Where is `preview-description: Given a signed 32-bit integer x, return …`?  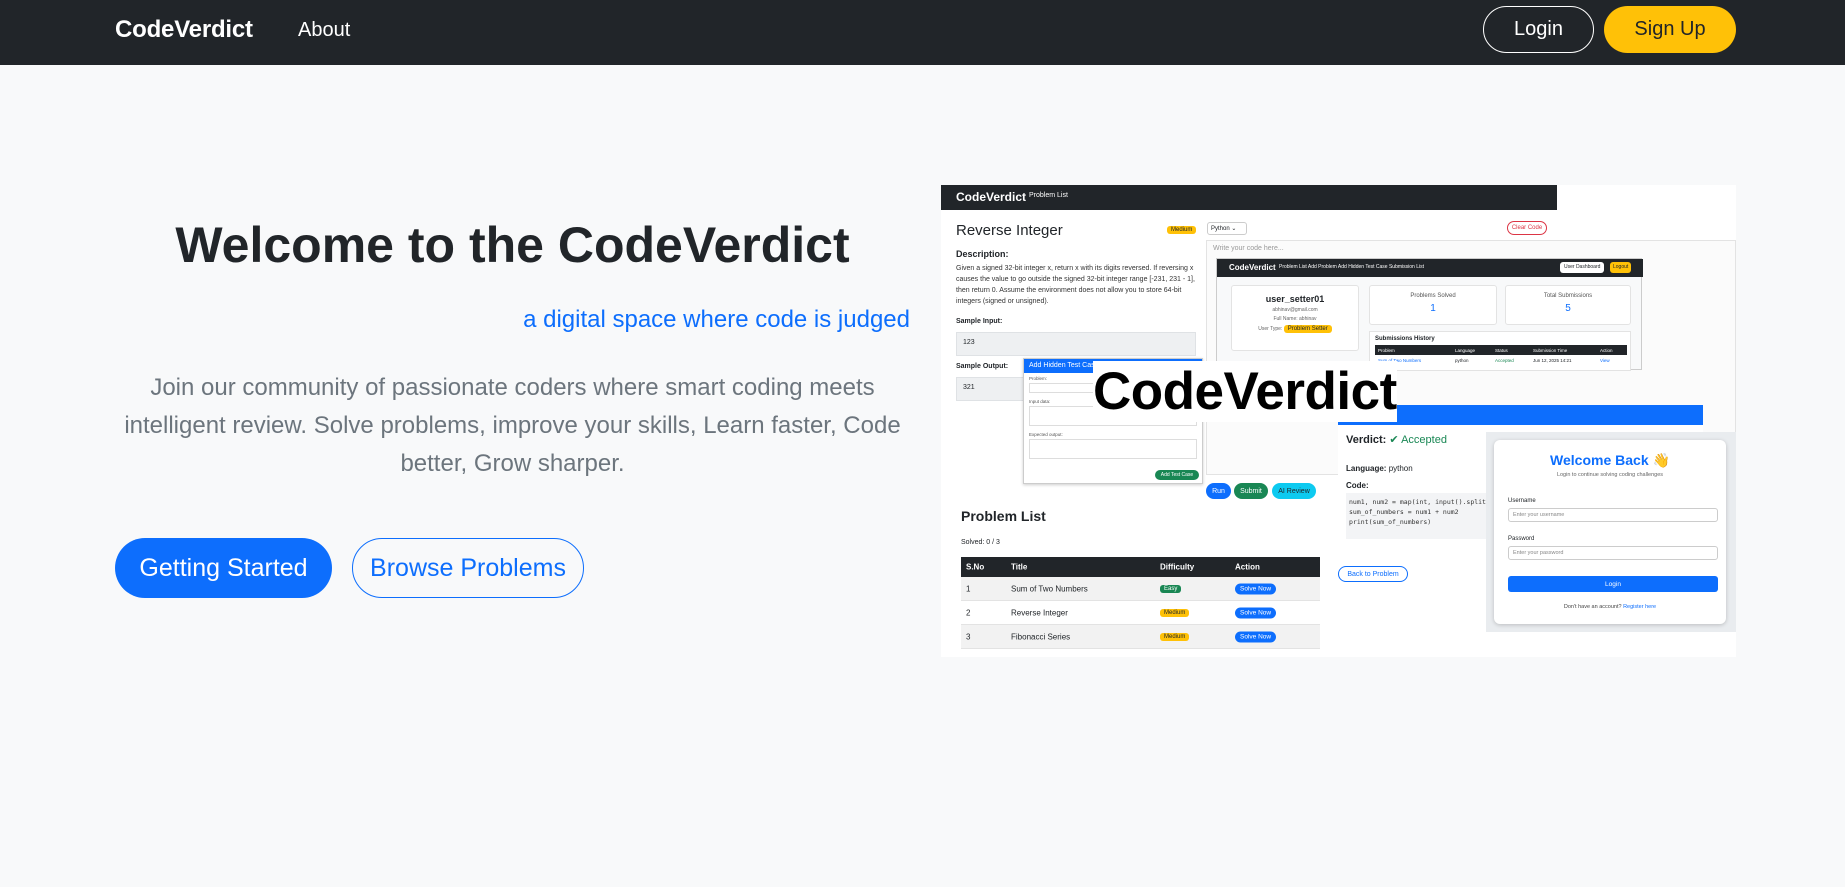 preview-description: Given a signed 32-bit integer x, return … is located at coordinates (1075, 285).